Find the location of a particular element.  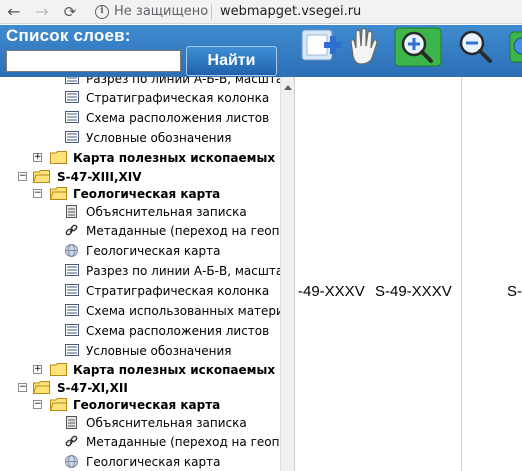

map-sheet-label: S-49-XXXV is located at coordinates (413, 291).